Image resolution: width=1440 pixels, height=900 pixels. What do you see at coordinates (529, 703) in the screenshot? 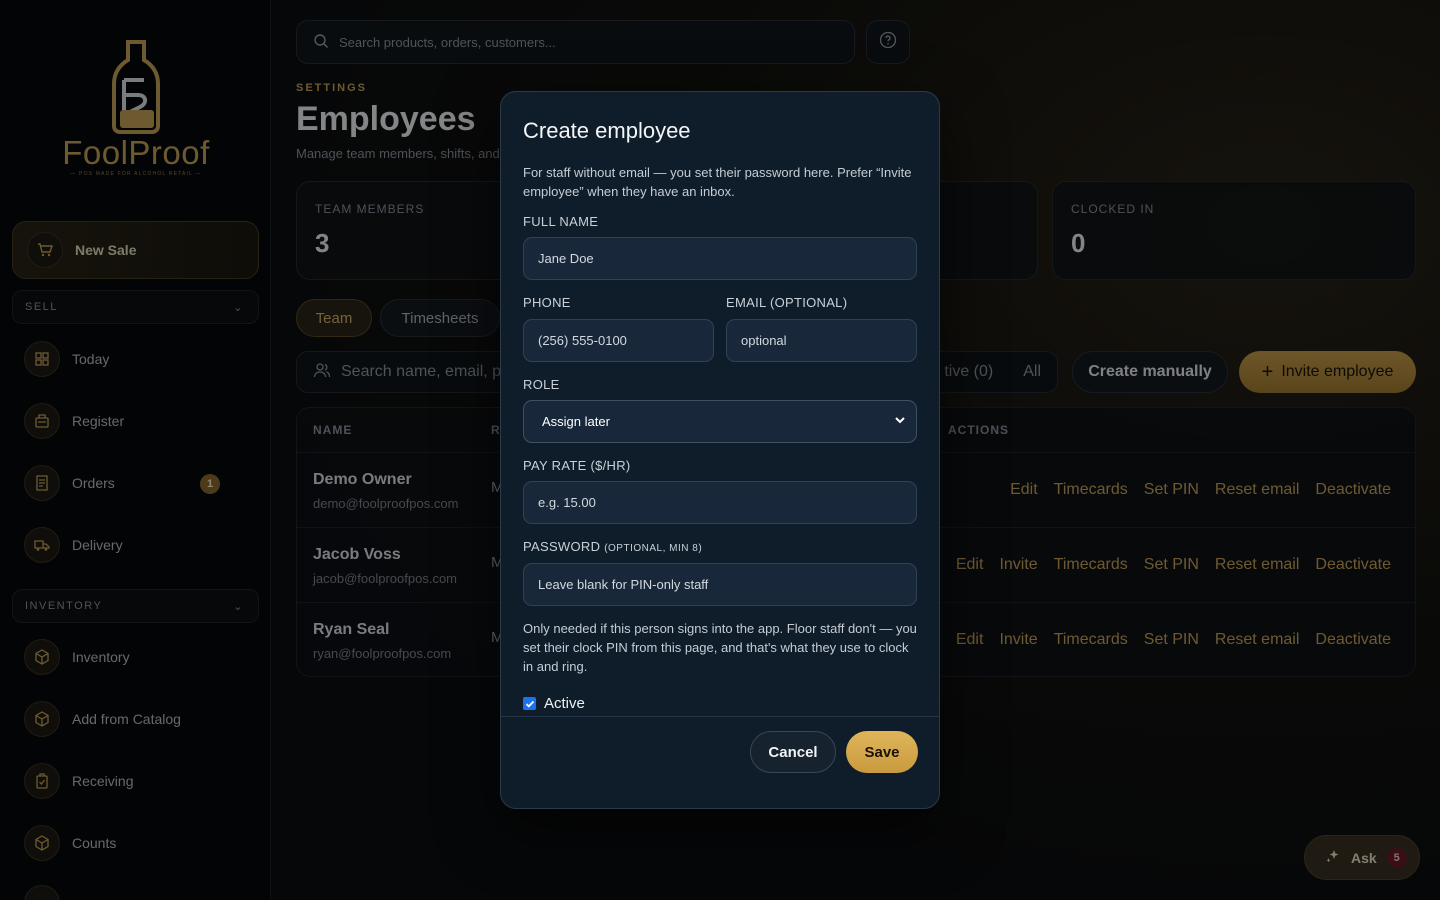
I see `active-checkbox` at bounding box center [529, 703].